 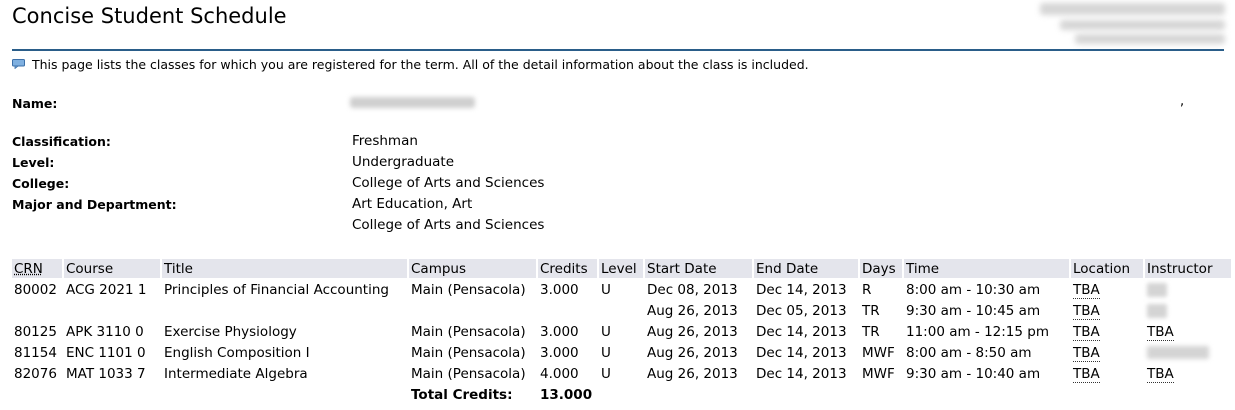 I want to click on cell-course: APK 3110 0, so click(x=105, y=331).